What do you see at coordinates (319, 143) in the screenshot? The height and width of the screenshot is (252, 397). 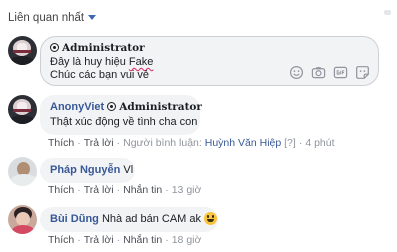 I see `timestamp: 4 phút` at bounding box center [319, 143].